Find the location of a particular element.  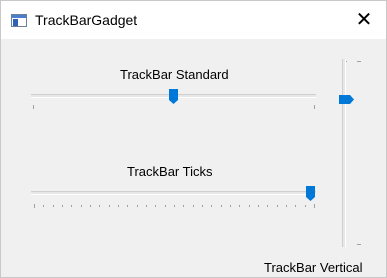

window-title: TrackBarGadget is located at coordinates (86, 20).